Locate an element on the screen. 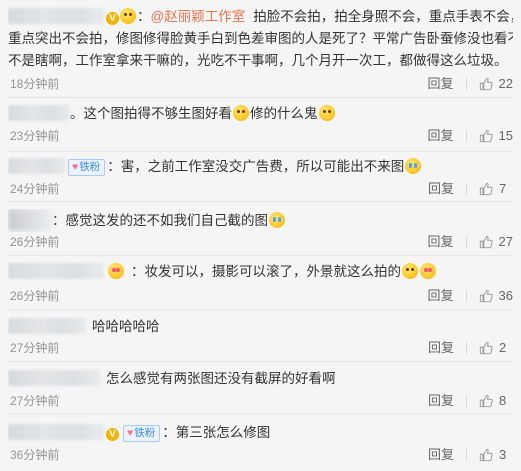 The image size is (521, 471). comment-text: 修的什么鬼 is located at coordinates (284, 113).